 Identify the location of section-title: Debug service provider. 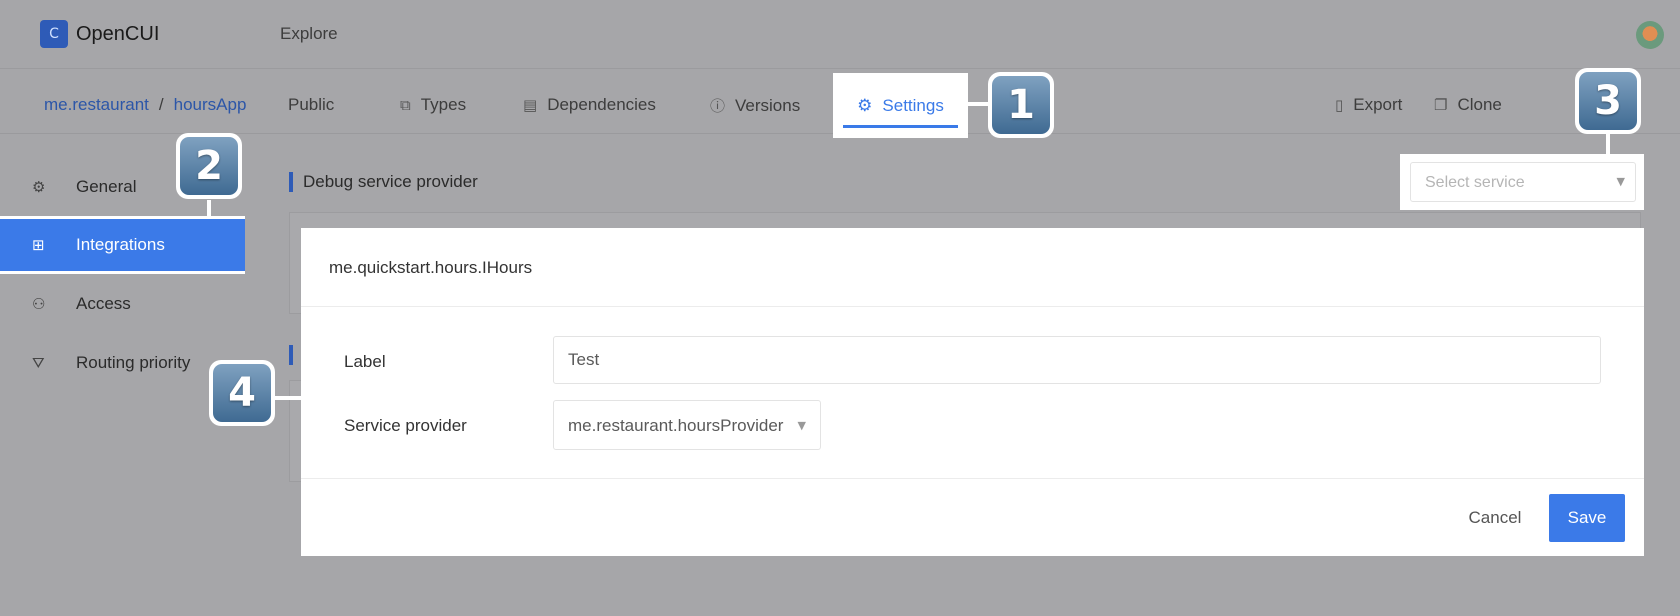
(383, 182).